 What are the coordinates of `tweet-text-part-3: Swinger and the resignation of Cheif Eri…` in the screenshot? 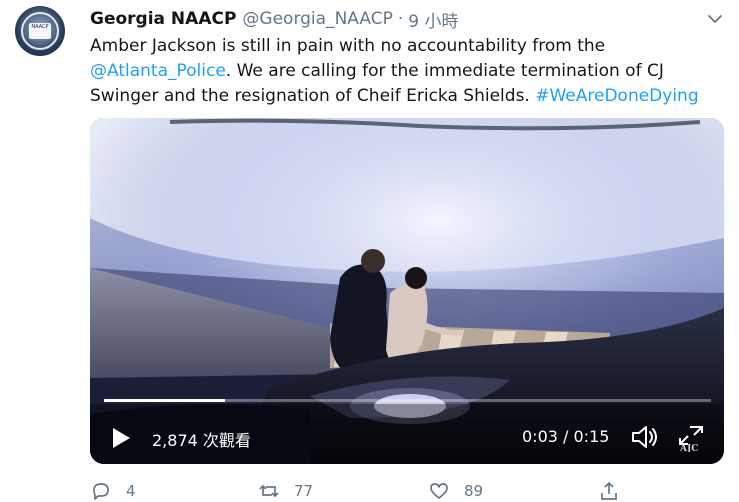 It's located at (313, 96).